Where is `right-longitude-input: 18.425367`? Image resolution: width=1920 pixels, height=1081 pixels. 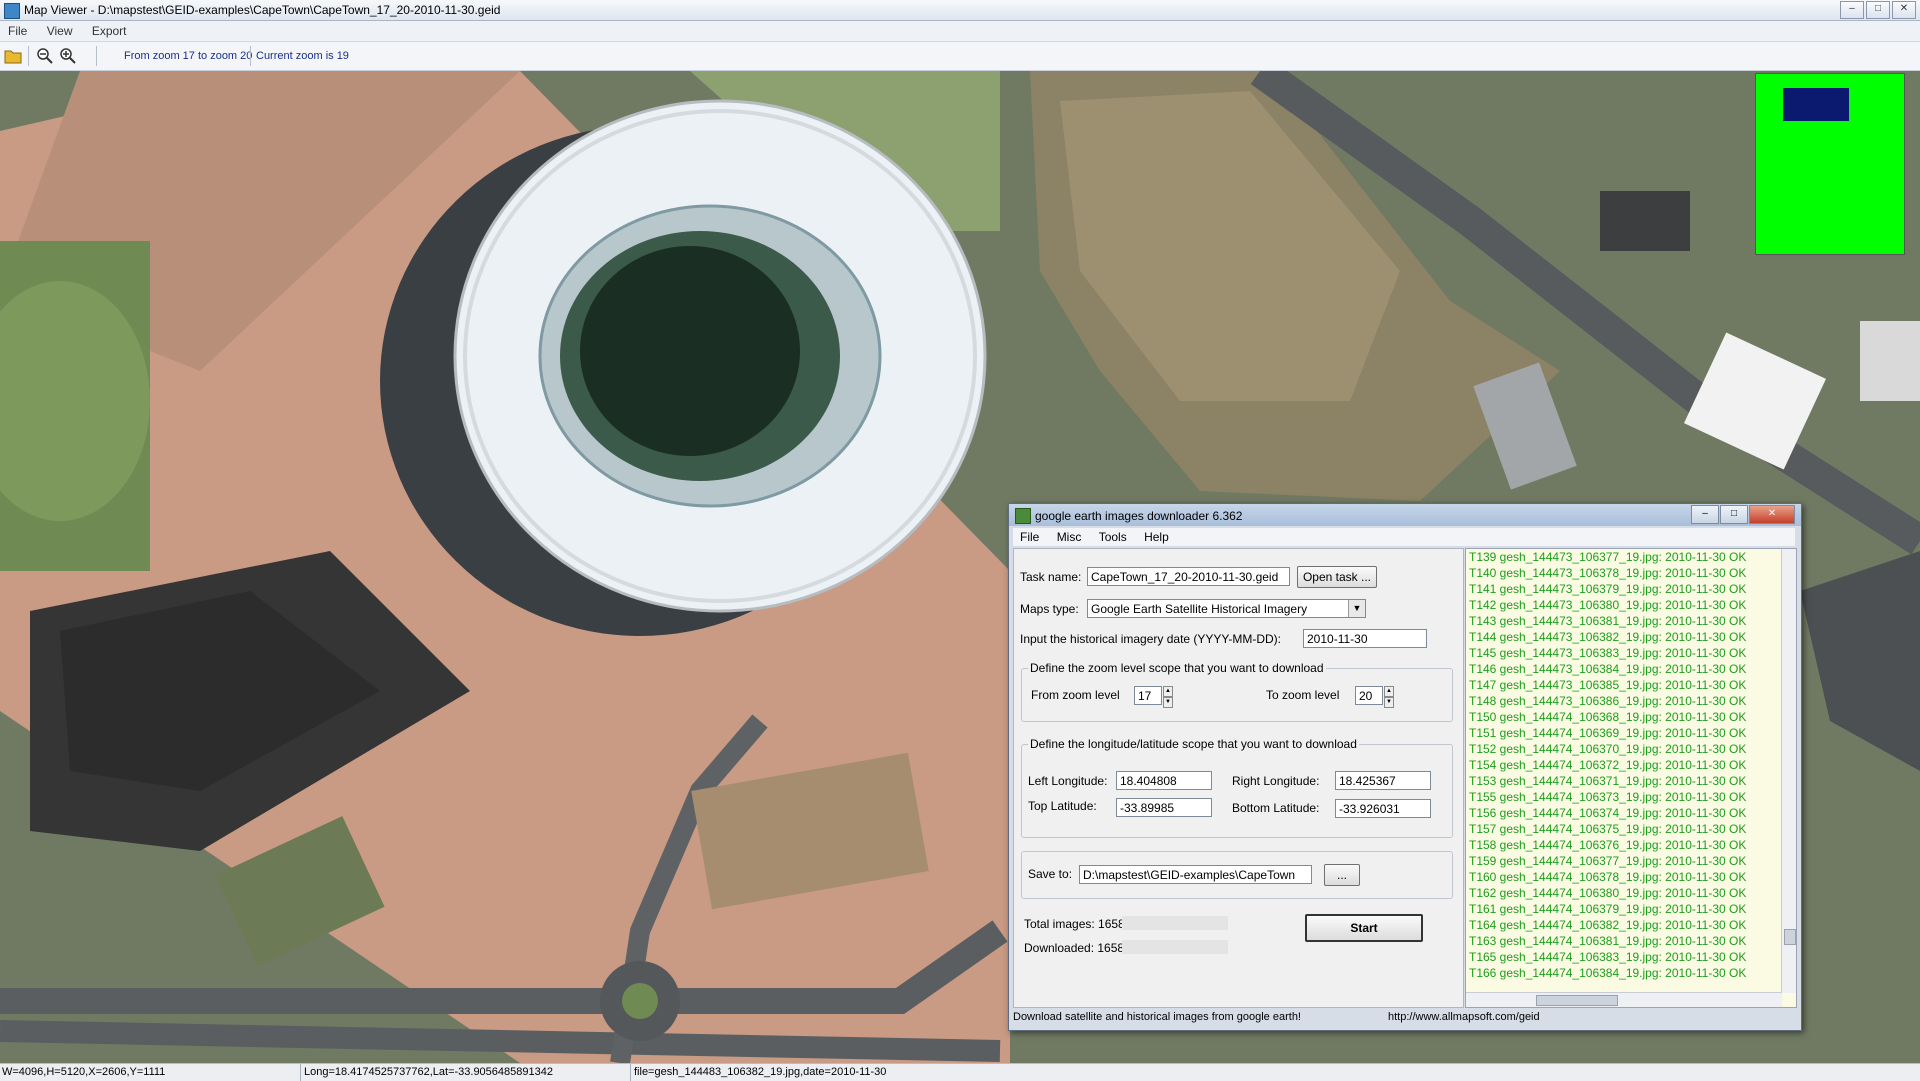 right-longitude-input: 18.425367 is located at coordinates (1383, 780).